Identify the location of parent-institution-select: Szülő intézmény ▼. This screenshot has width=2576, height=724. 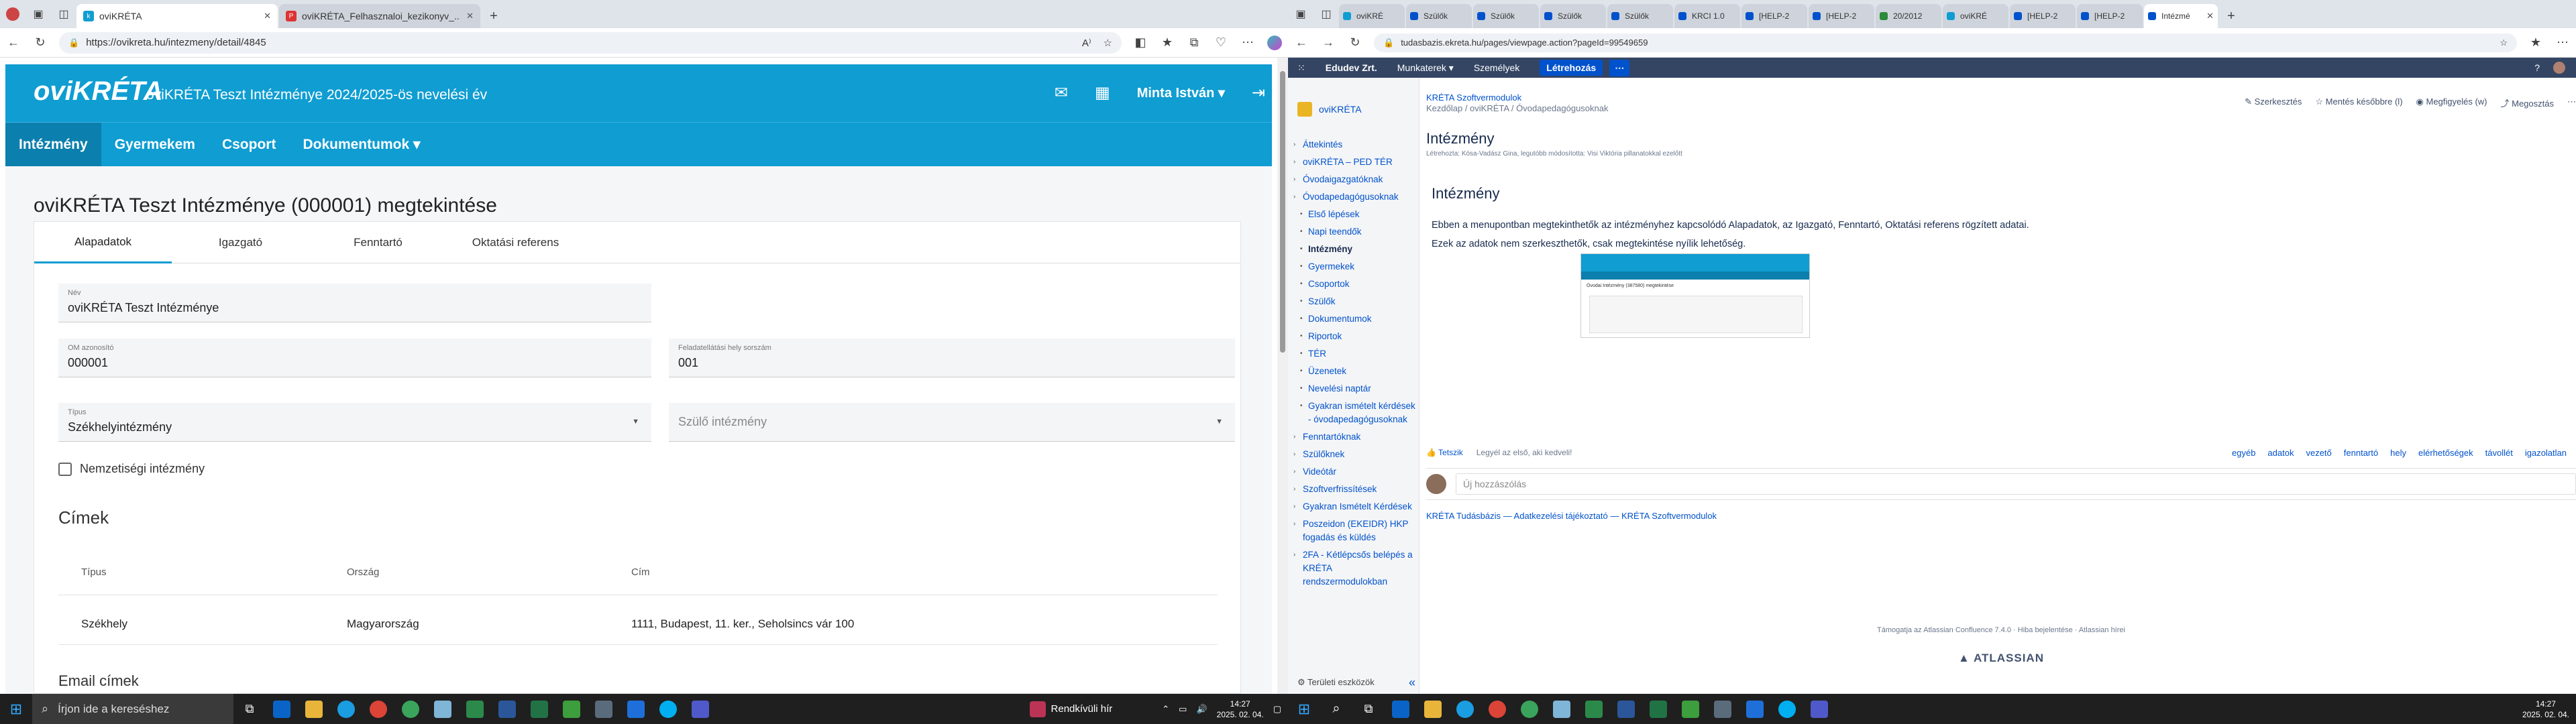
(952, 422).